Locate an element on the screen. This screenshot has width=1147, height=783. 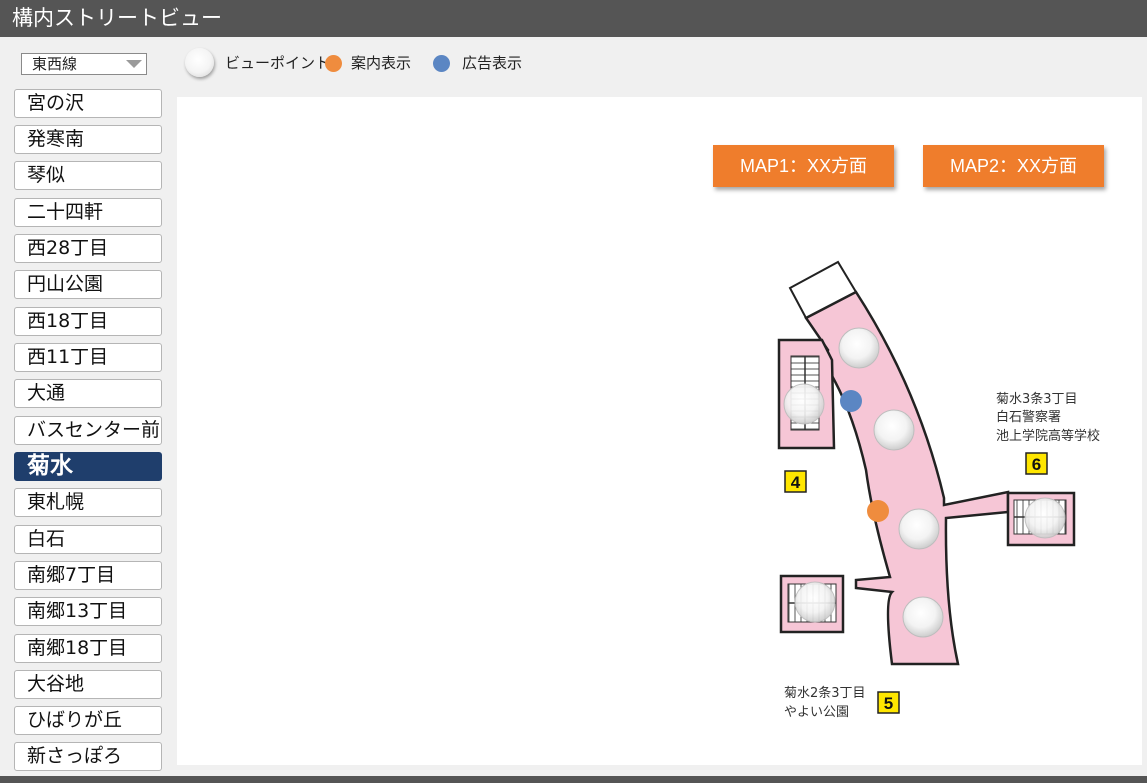
exit5-number: 5 is located at coordinates (888, 703).